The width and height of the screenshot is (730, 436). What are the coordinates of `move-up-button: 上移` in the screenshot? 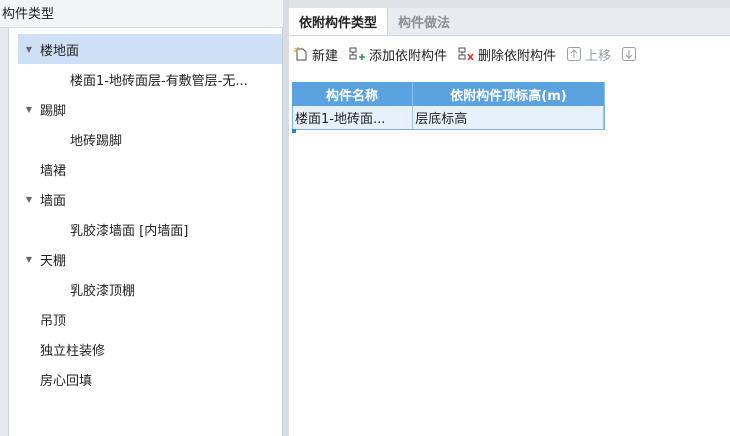 It's located at (588, 54).